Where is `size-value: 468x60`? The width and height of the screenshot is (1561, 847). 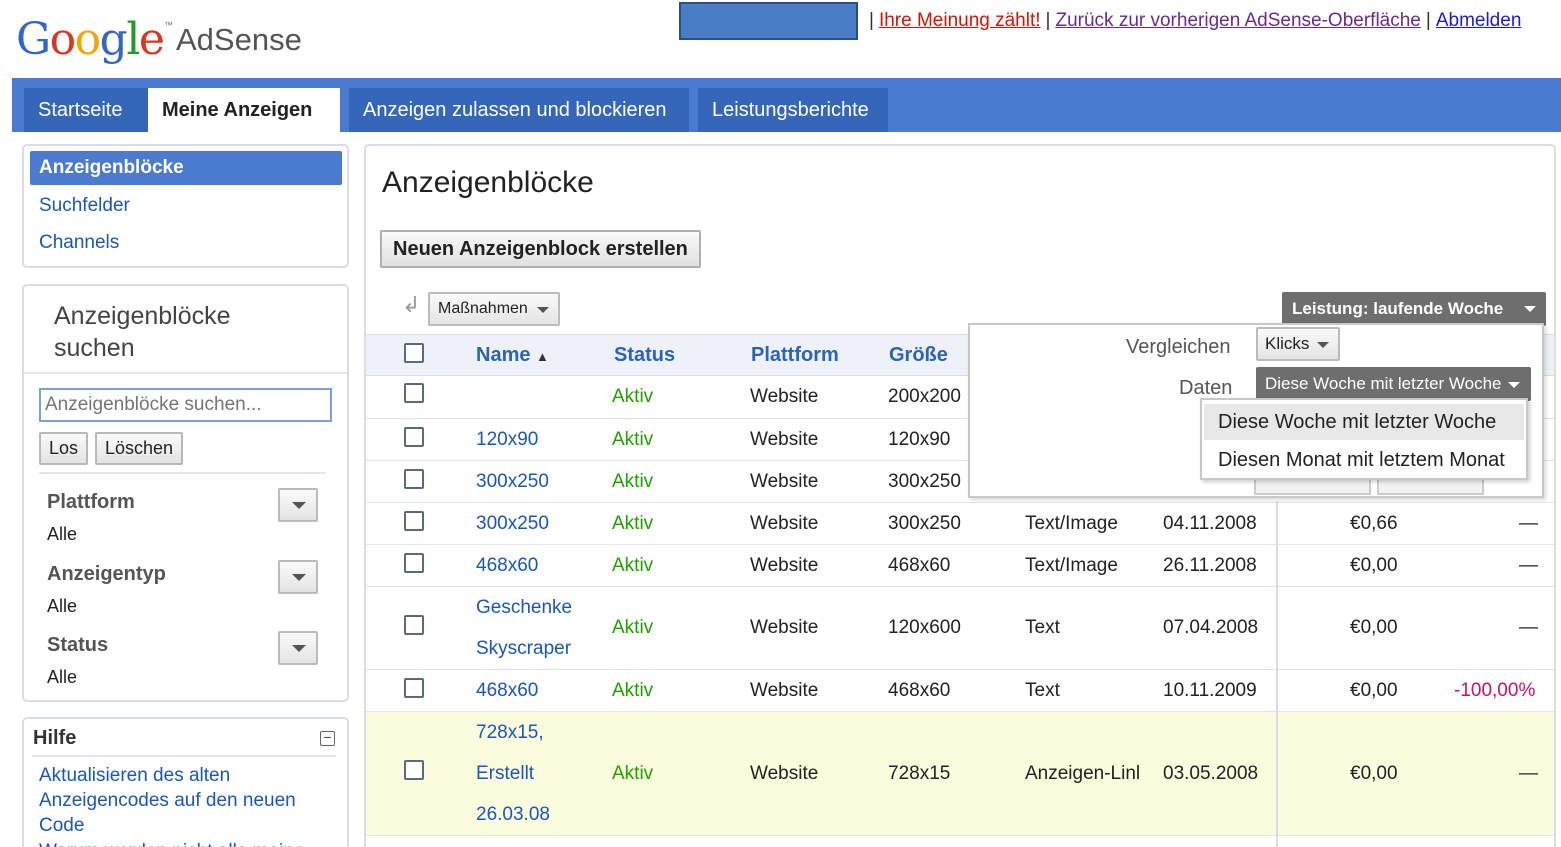
size-value: 468x60 is located at coordinates (919, 565).